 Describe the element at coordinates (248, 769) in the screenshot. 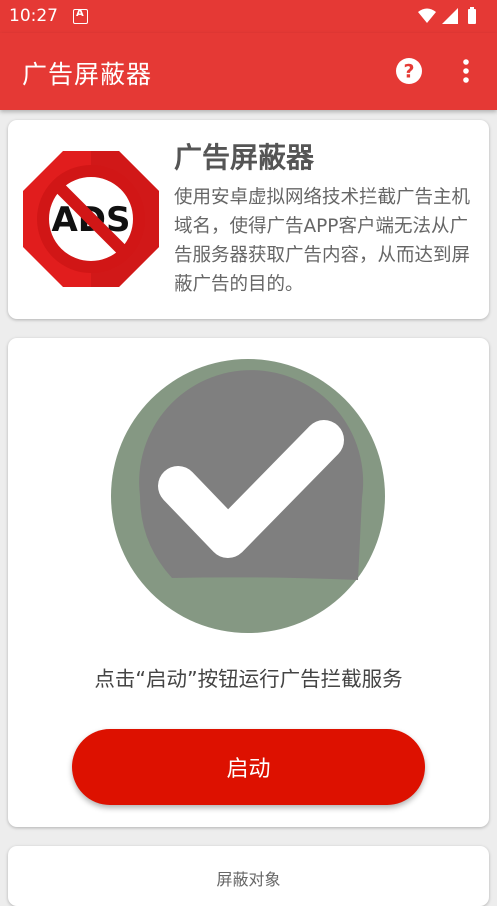

I see `start-button-label: 启动` at that location.